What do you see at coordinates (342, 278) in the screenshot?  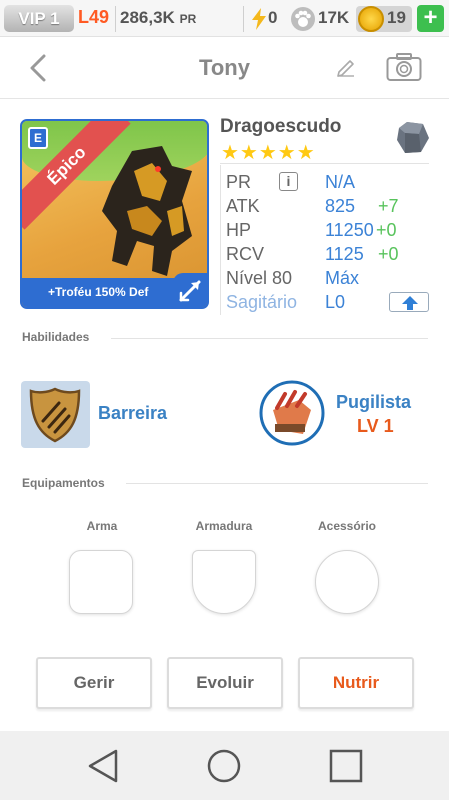 I see `level-value: Máx` at bounding box center [342, 278].